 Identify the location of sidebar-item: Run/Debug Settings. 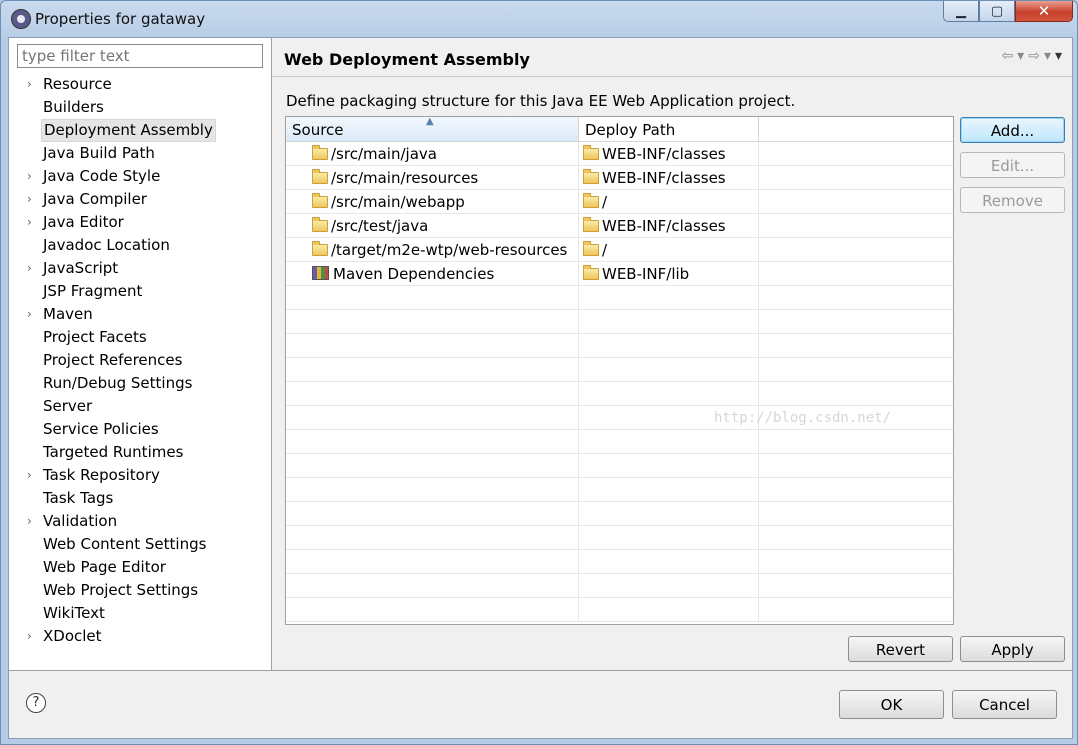
(140, 383).